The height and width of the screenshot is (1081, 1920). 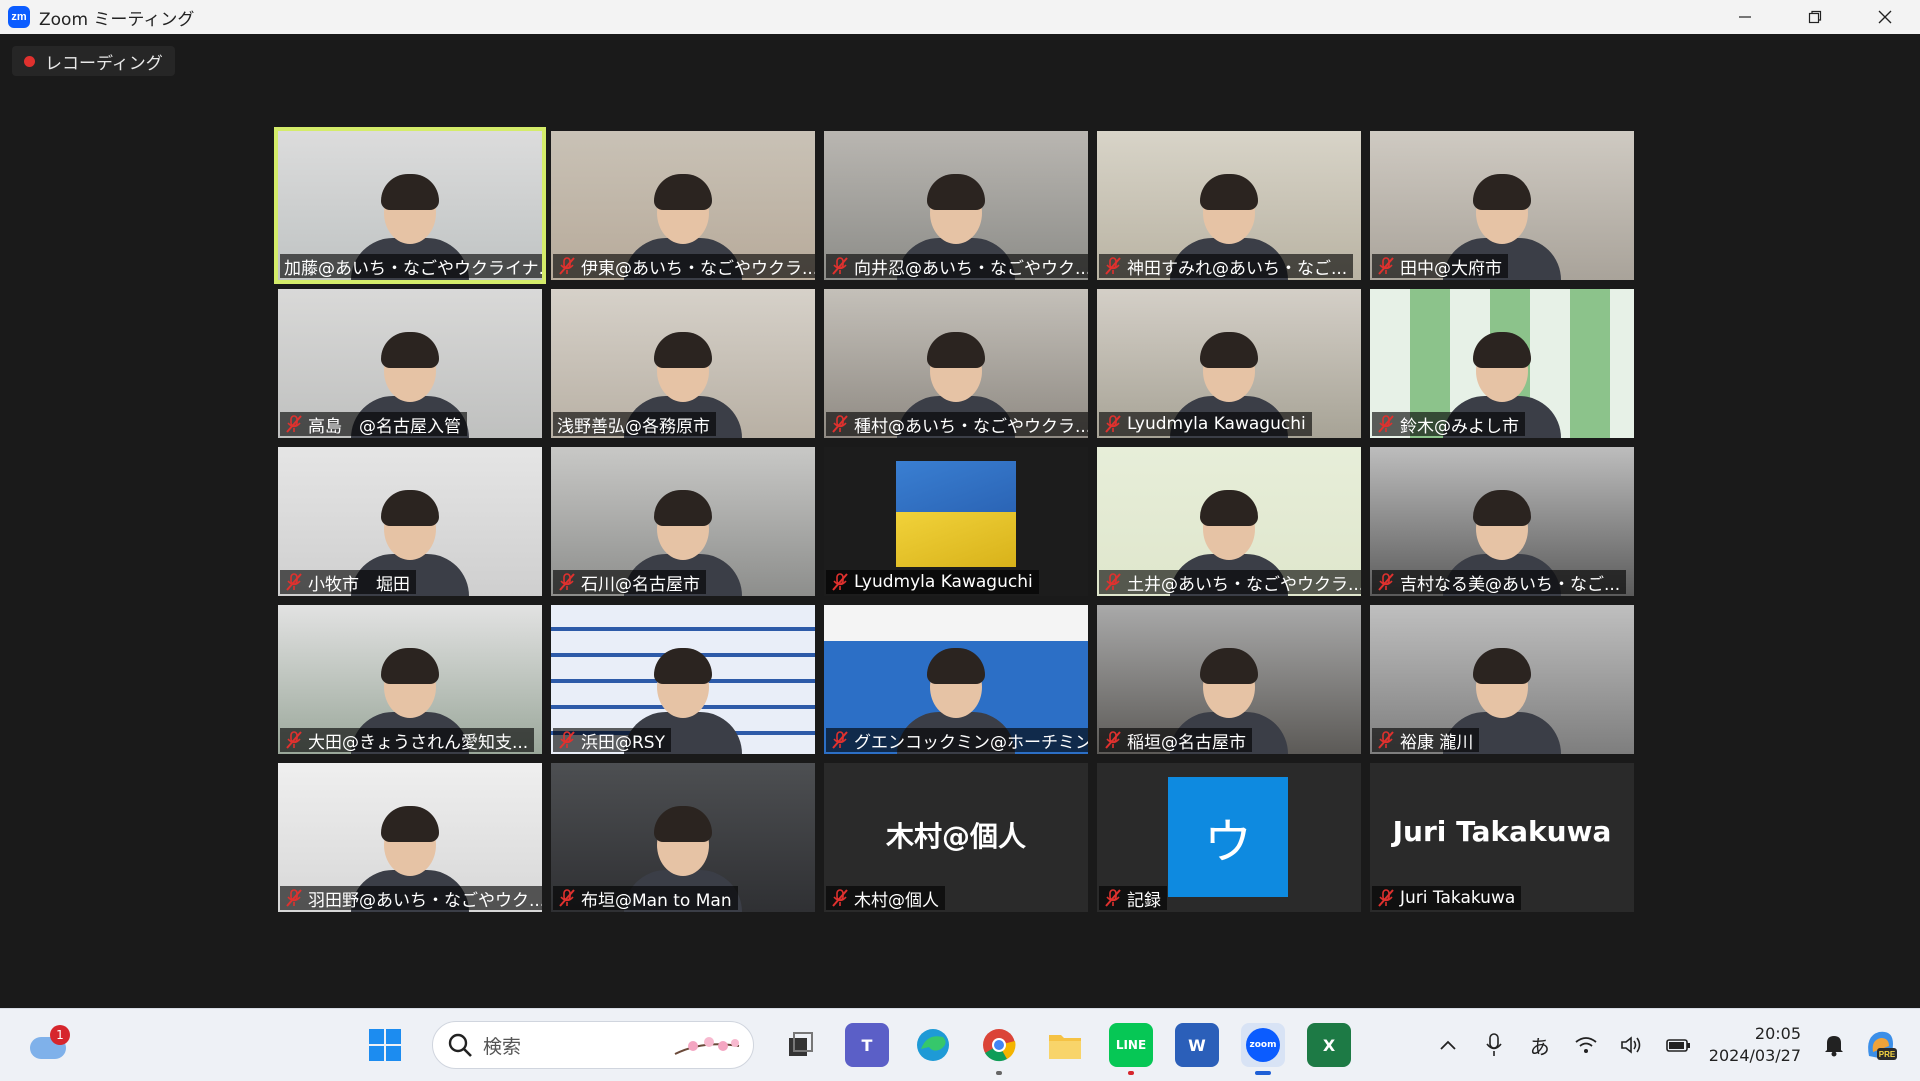 What do you see at coordinates (960, 17) in the screenshot?
I see `title-bar: zm Zoom ミーティング` at bounding box center [960, 17].